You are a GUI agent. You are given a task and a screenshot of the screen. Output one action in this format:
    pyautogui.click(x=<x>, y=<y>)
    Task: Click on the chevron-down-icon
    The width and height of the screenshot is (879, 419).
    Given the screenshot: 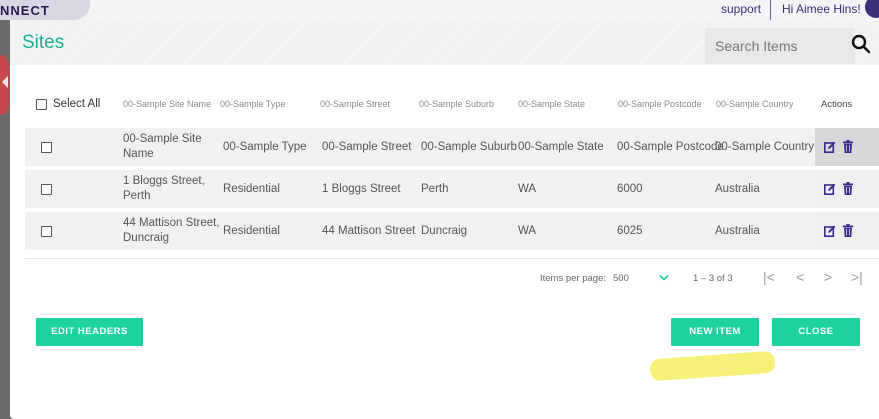 What is the action you would take?
    pyautogui.click(x=664, y=278)
    